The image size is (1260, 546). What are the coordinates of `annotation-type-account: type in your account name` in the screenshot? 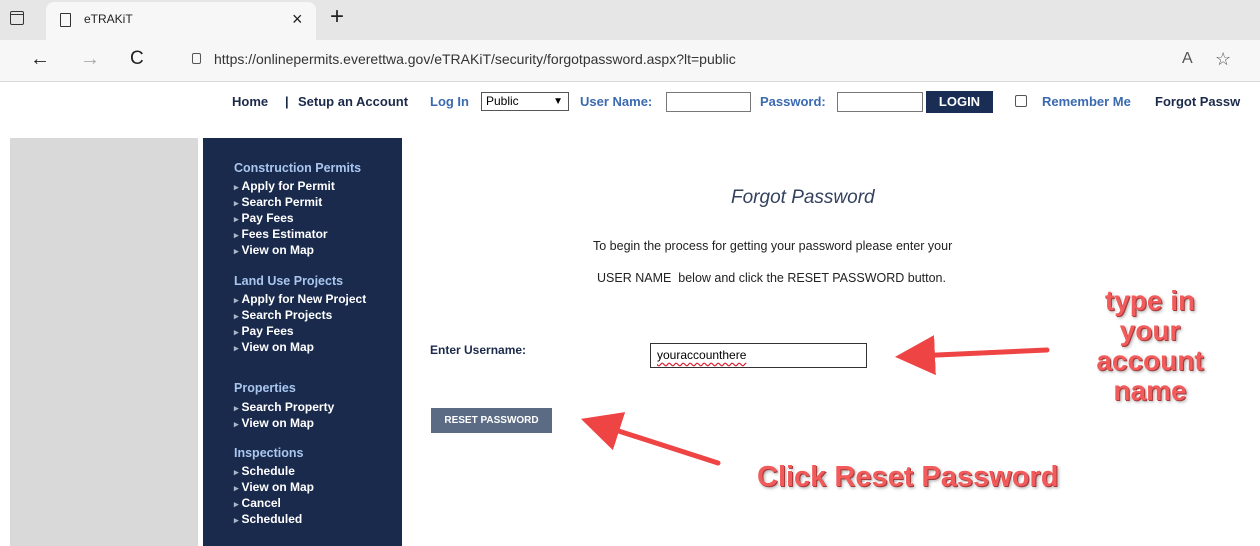 It's located at (1150, 346).